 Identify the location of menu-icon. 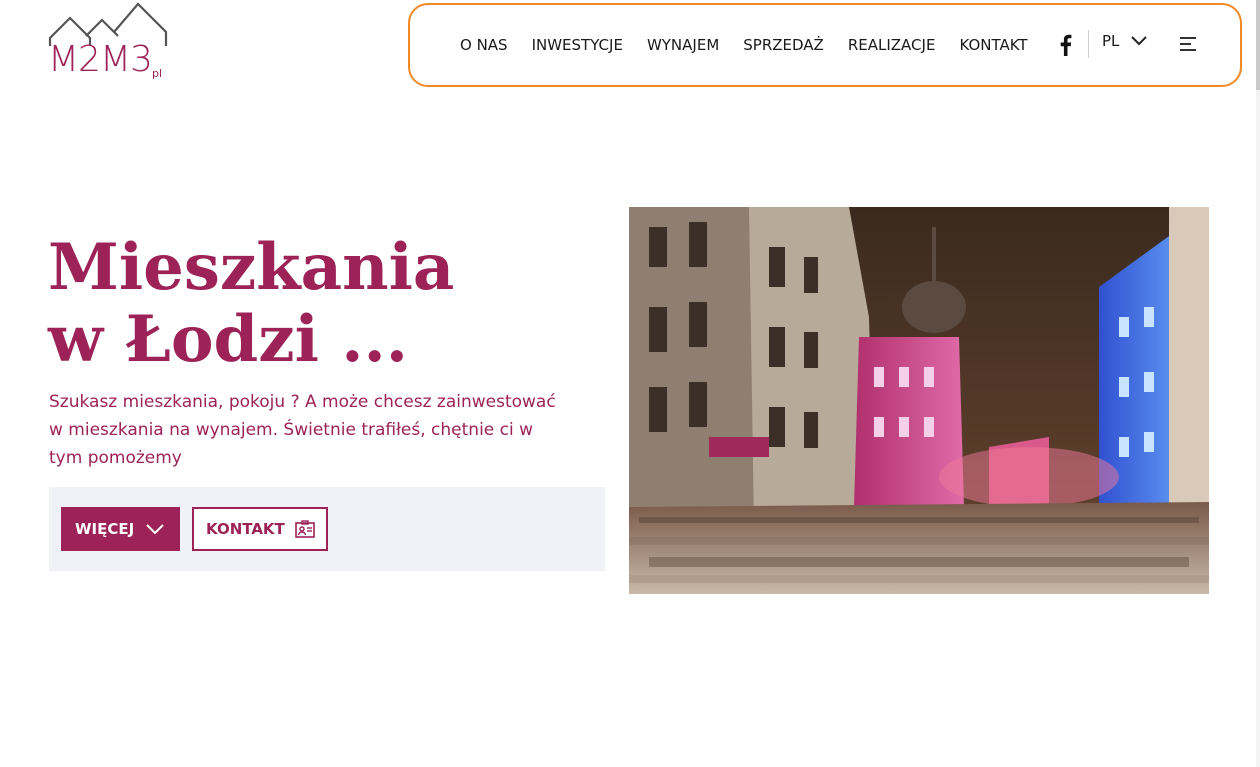
(1189, 44).